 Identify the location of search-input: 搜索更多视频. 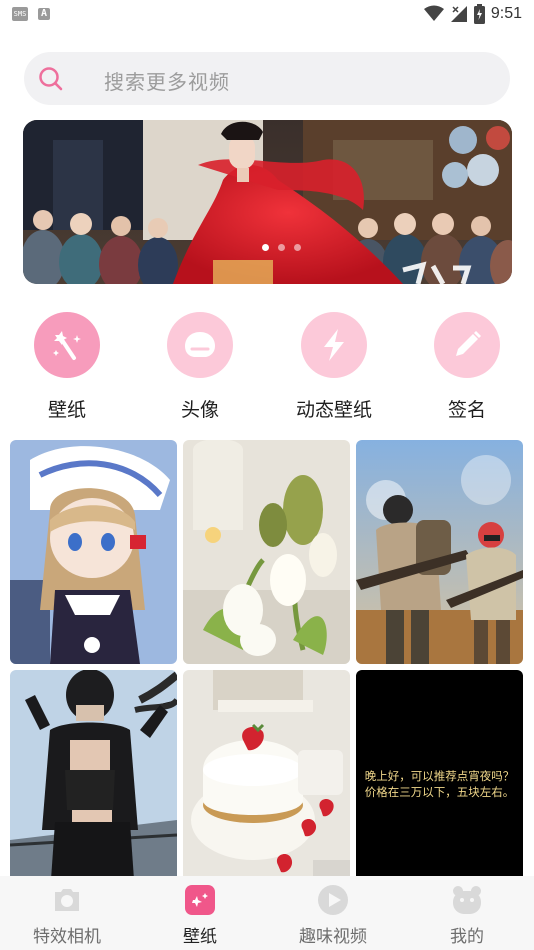
(167, 80).